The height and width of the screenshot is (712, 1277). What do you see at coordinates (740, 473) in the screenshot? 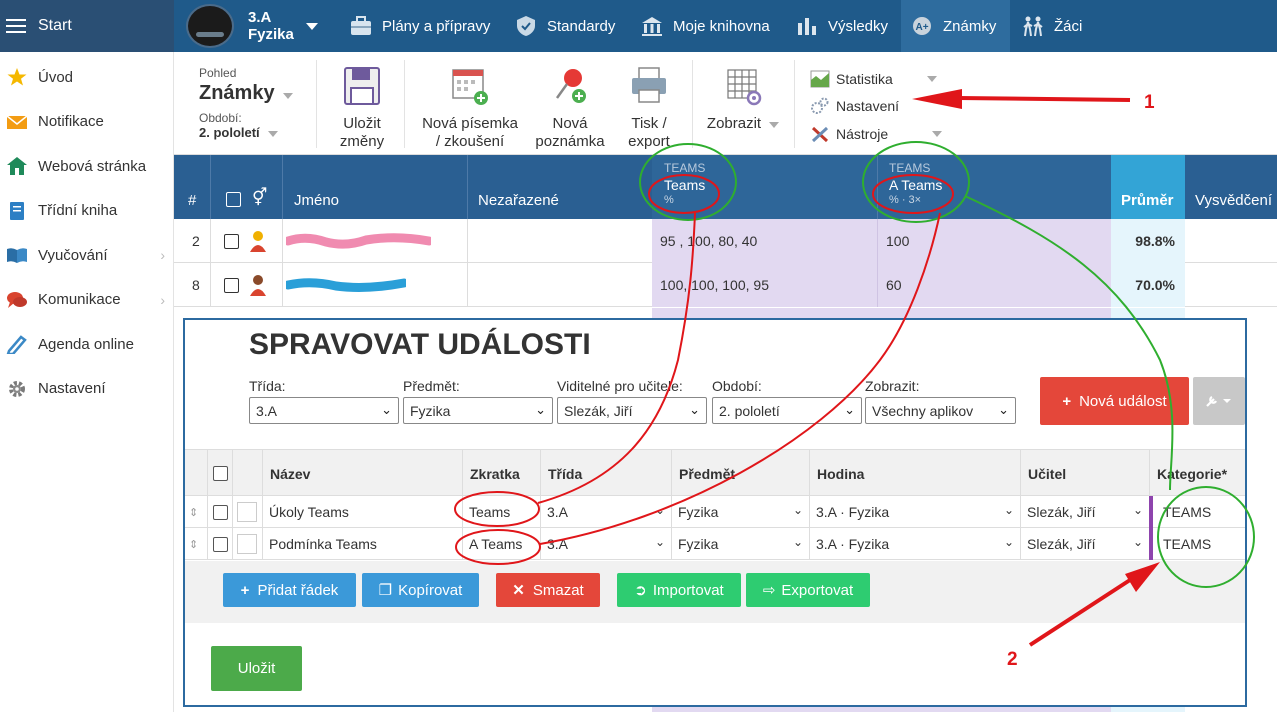
I see `column-subject: Předmět` at bounding box center [740, 473].